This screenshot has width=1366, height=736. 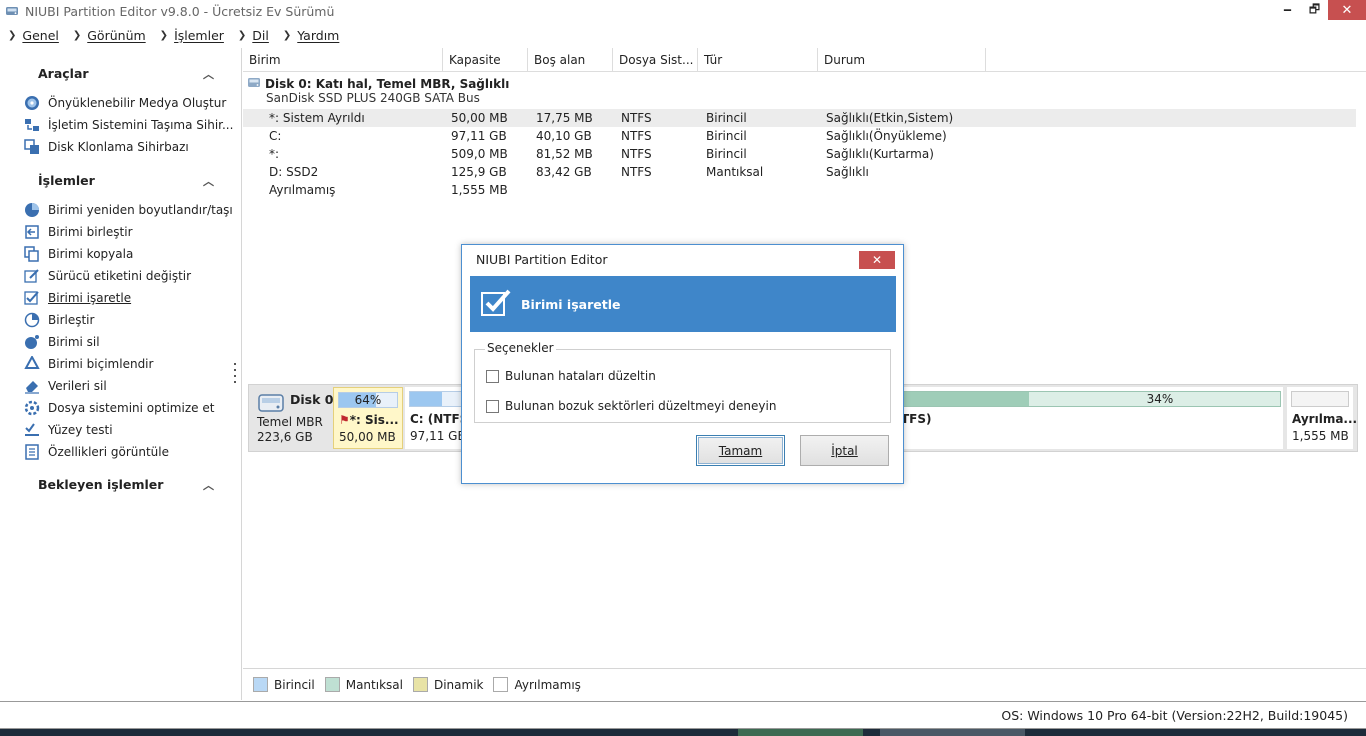 I want to click on sidebar-item-disk-clone: Disk Klonlama Sihirbazı, so click(x=130, y=147).